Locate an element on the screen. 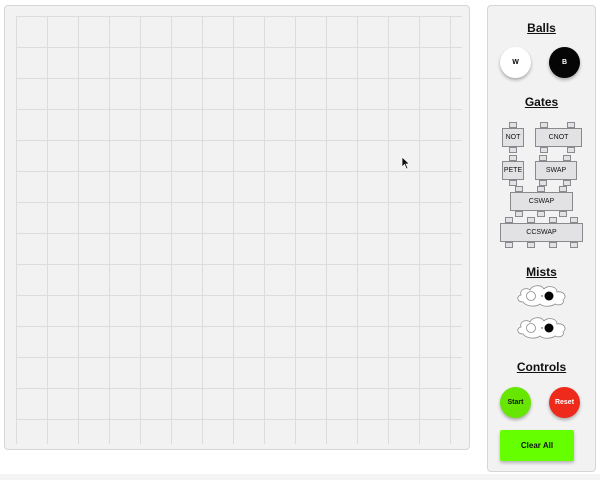 The image size is (600, 480). black-ball: B is located at coordinates (564, 62).